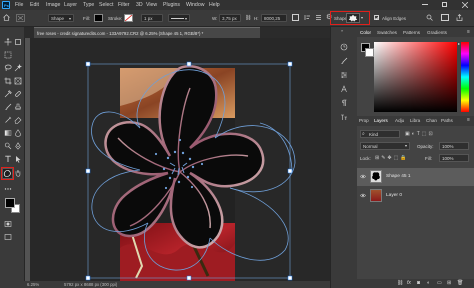 Image resolution: width=474 pixels, height=288 pixels. Describe the element at coordinates (248, 18) in the screenshot. I see `link-icon: ⛓` at that location.